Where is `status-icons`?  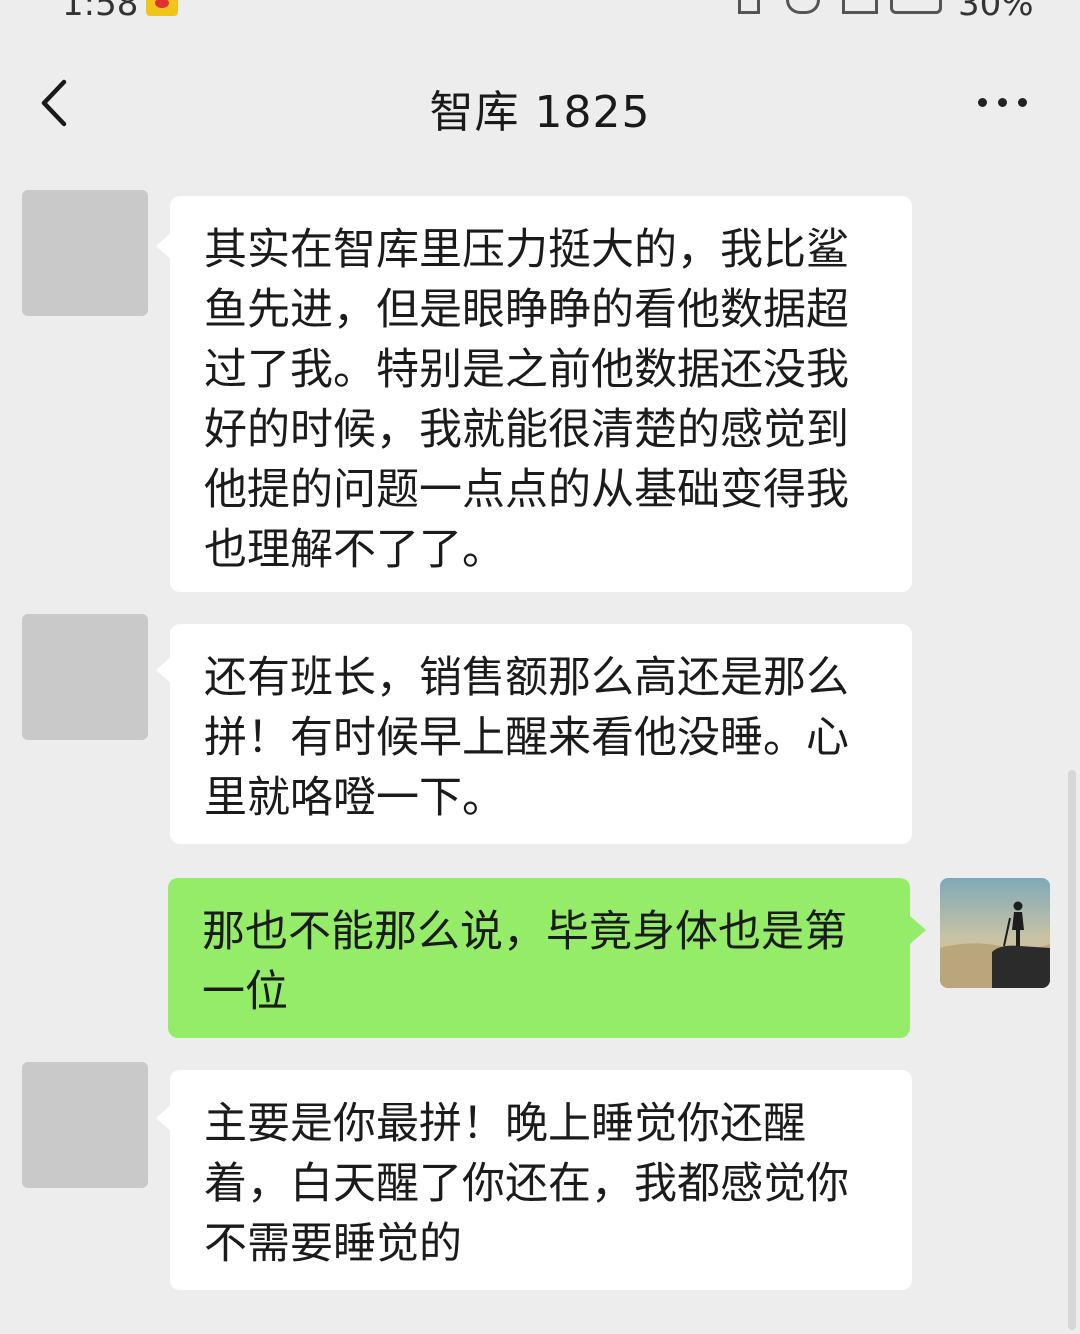 status-icons is located at coordinates (843, 8).